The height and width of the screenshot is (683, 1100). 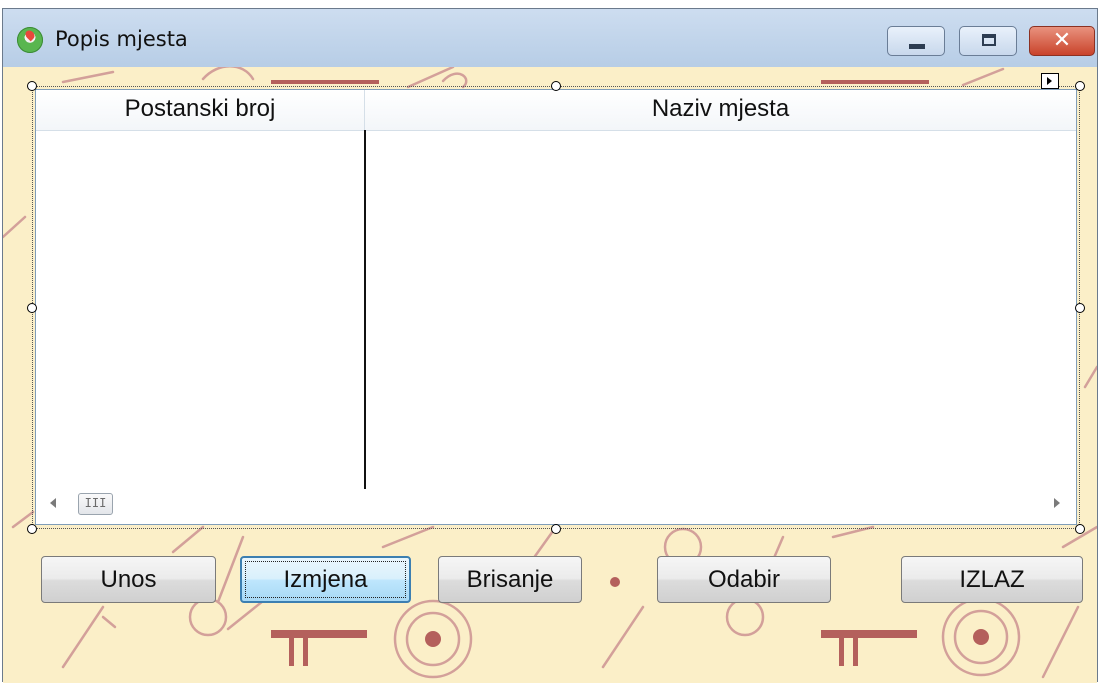 I want to click on resize-handle-top-center, so click(x=556, y=86).